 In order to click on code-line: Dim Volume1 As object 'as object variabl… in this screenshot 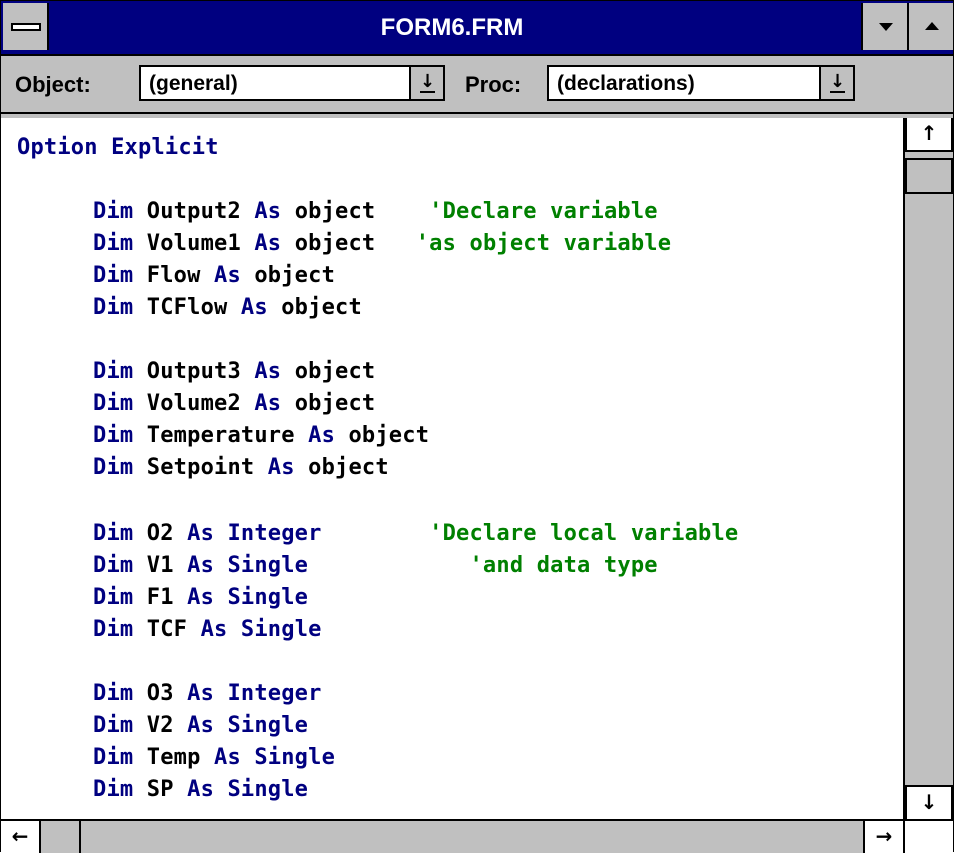, I will do `click(382, 243)`.